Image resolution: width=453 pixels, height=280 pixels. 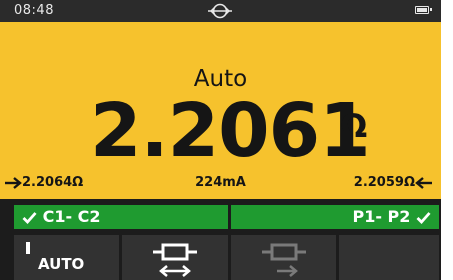 I want to click on clock: 08:48, so click(x=34, y=10).